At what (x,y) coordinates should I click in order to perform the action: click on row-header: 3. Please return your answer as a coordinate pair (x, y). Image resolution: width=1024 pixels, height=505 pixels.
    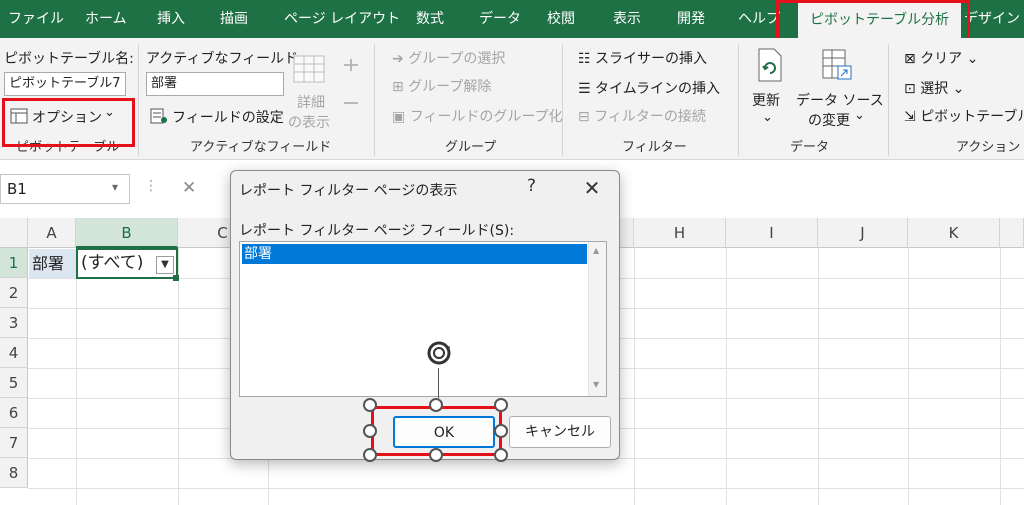
    Looking at the image, I should click on (14, 323).